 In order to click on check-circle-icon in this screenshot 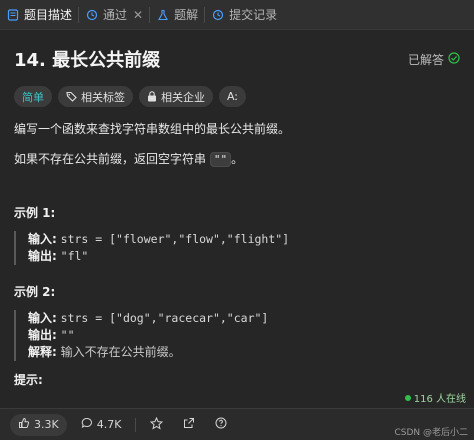, I will do `click(454, 59)`.